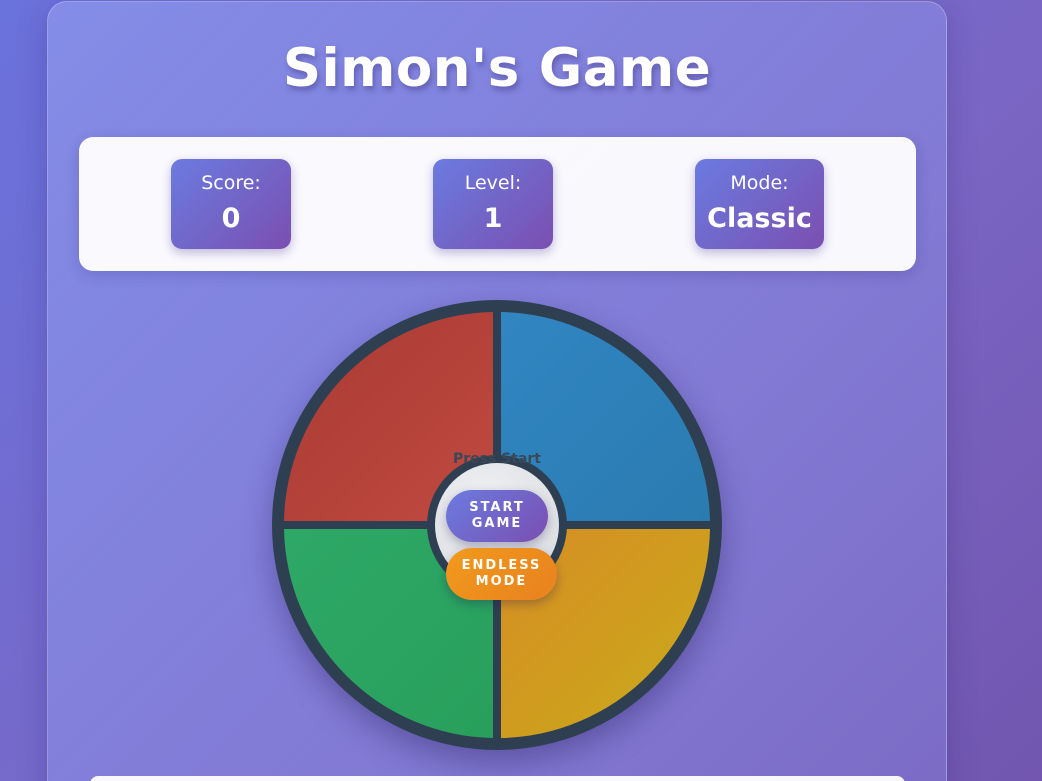 The width and height of the screenshot is (1042, 781). What do you see at coordinates (497, 778) in the screenshot?
I see `bottom-panel-edge` at bounding box center [497, 778].